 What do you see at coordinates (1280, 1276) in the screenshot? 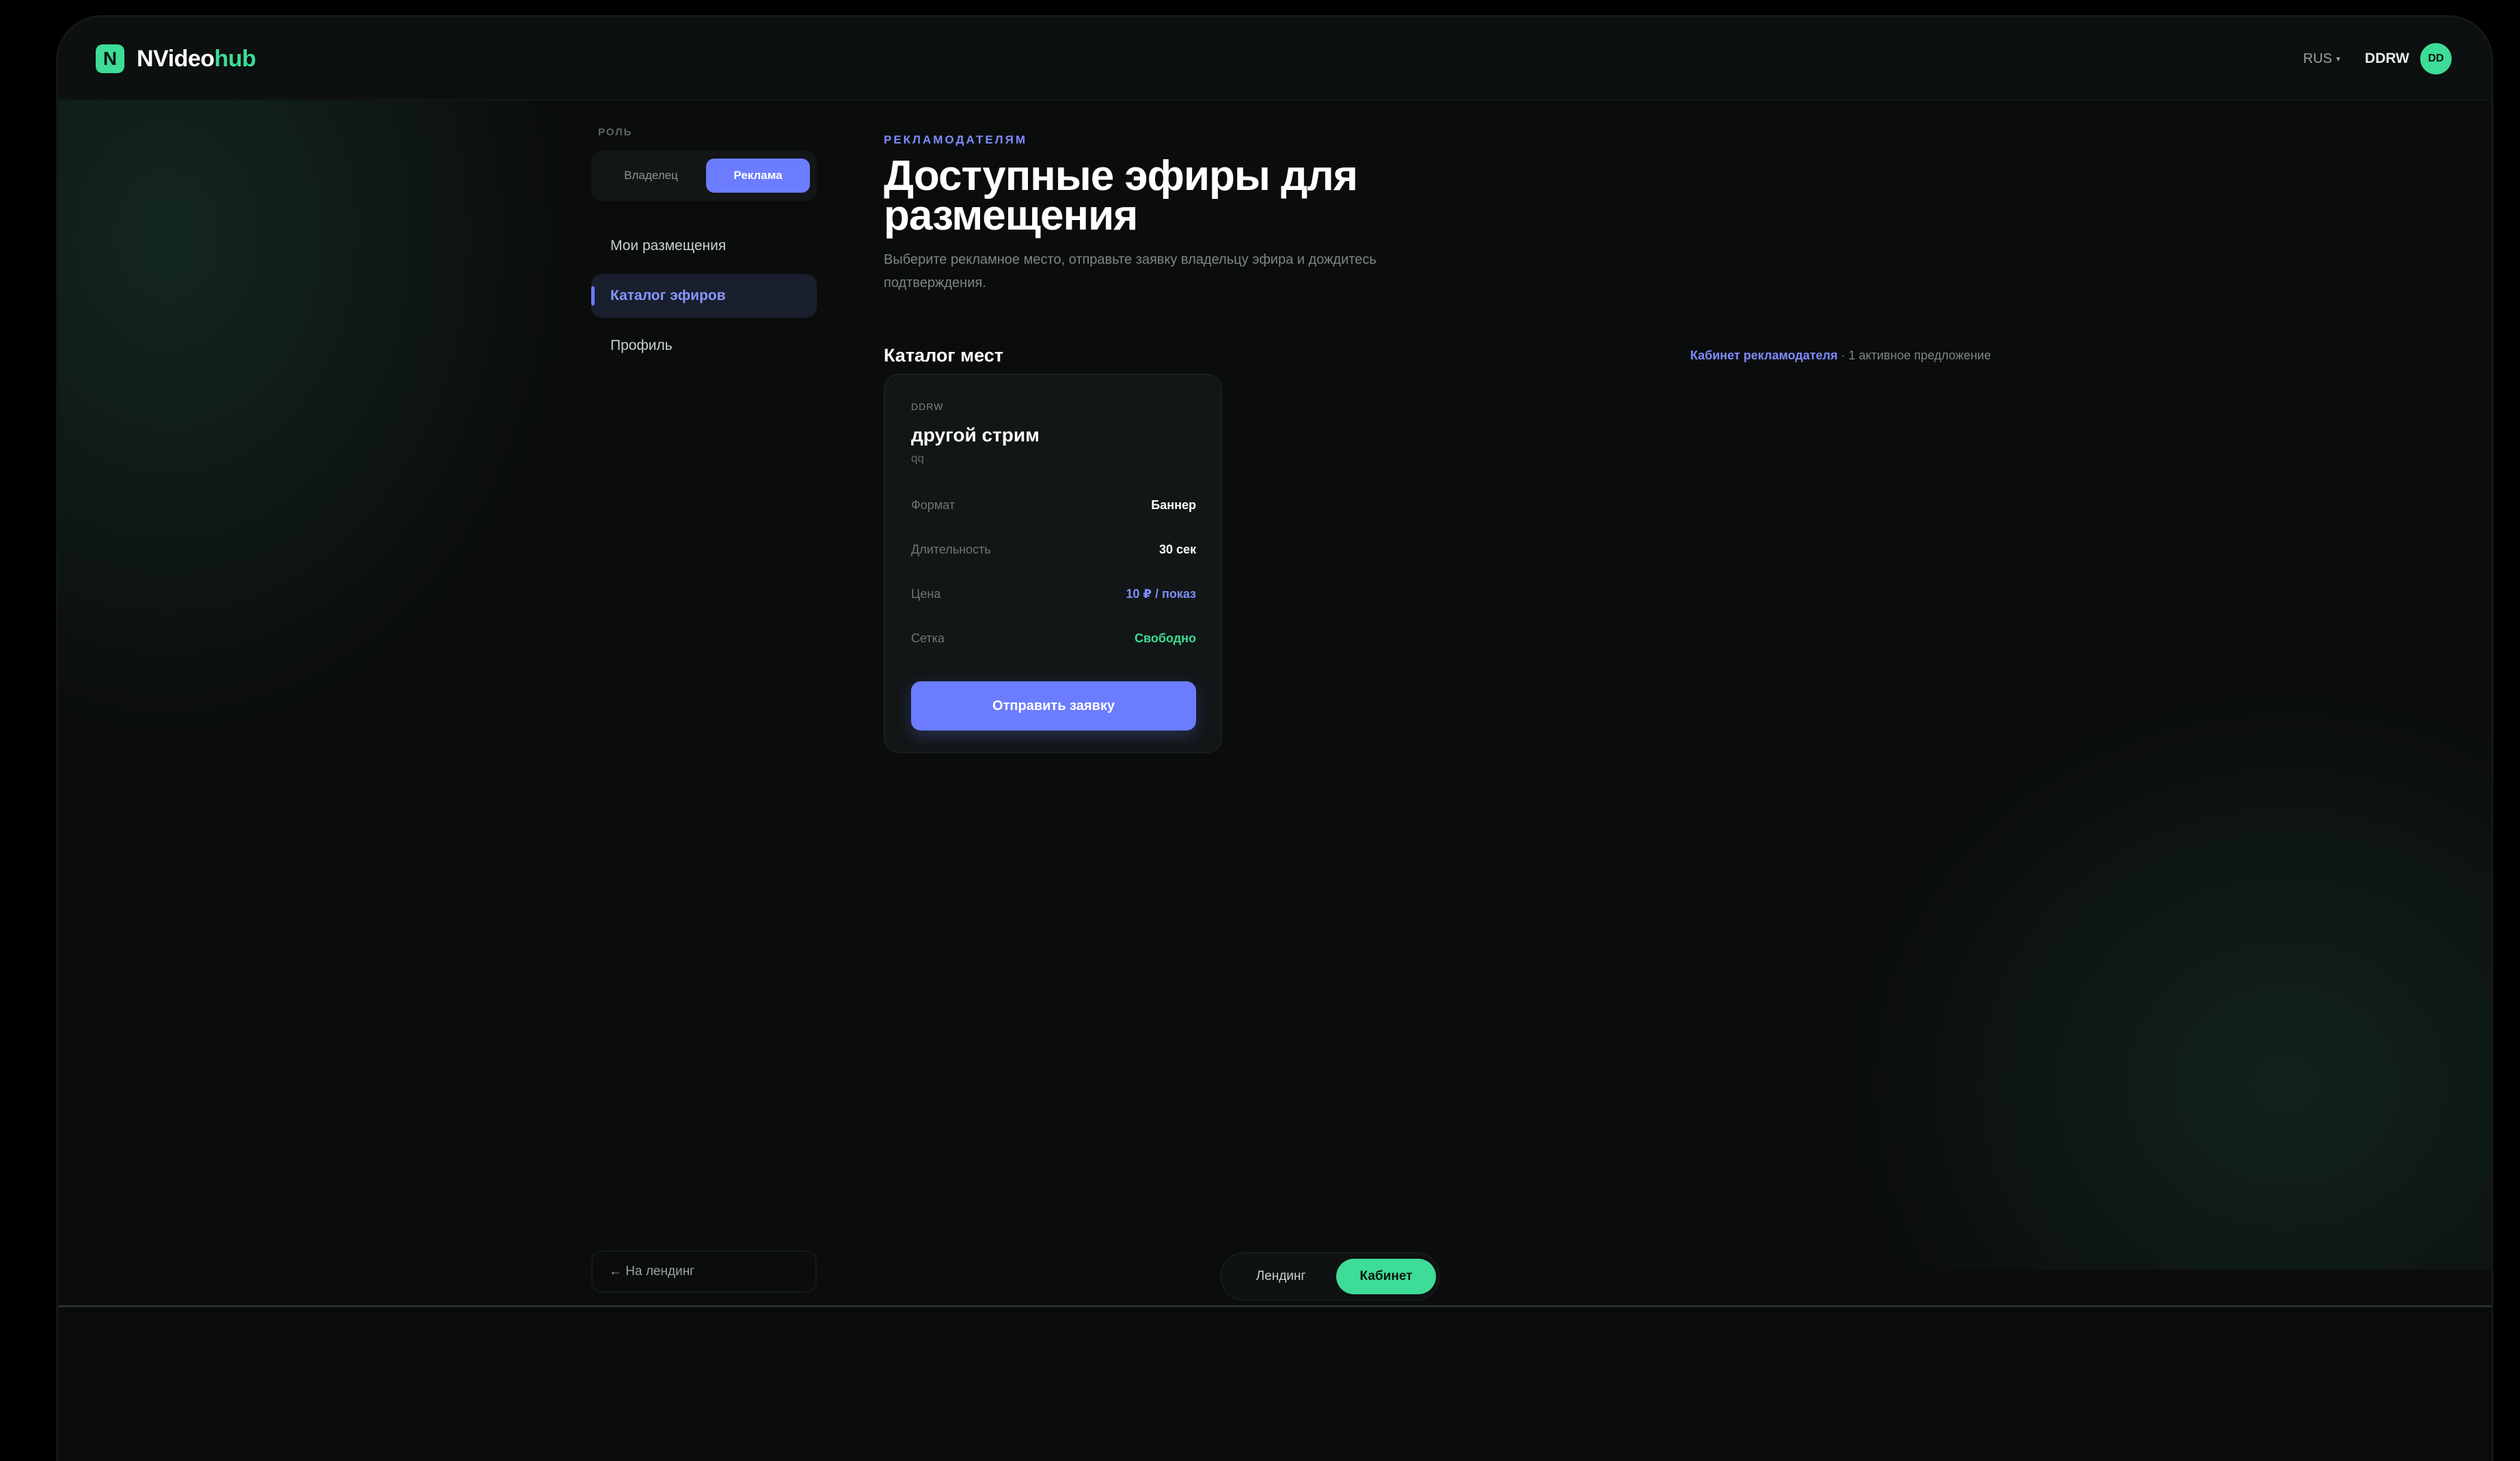
I see `toggle-landing-button: Лендинг` at bounding box center [1280, 1276].